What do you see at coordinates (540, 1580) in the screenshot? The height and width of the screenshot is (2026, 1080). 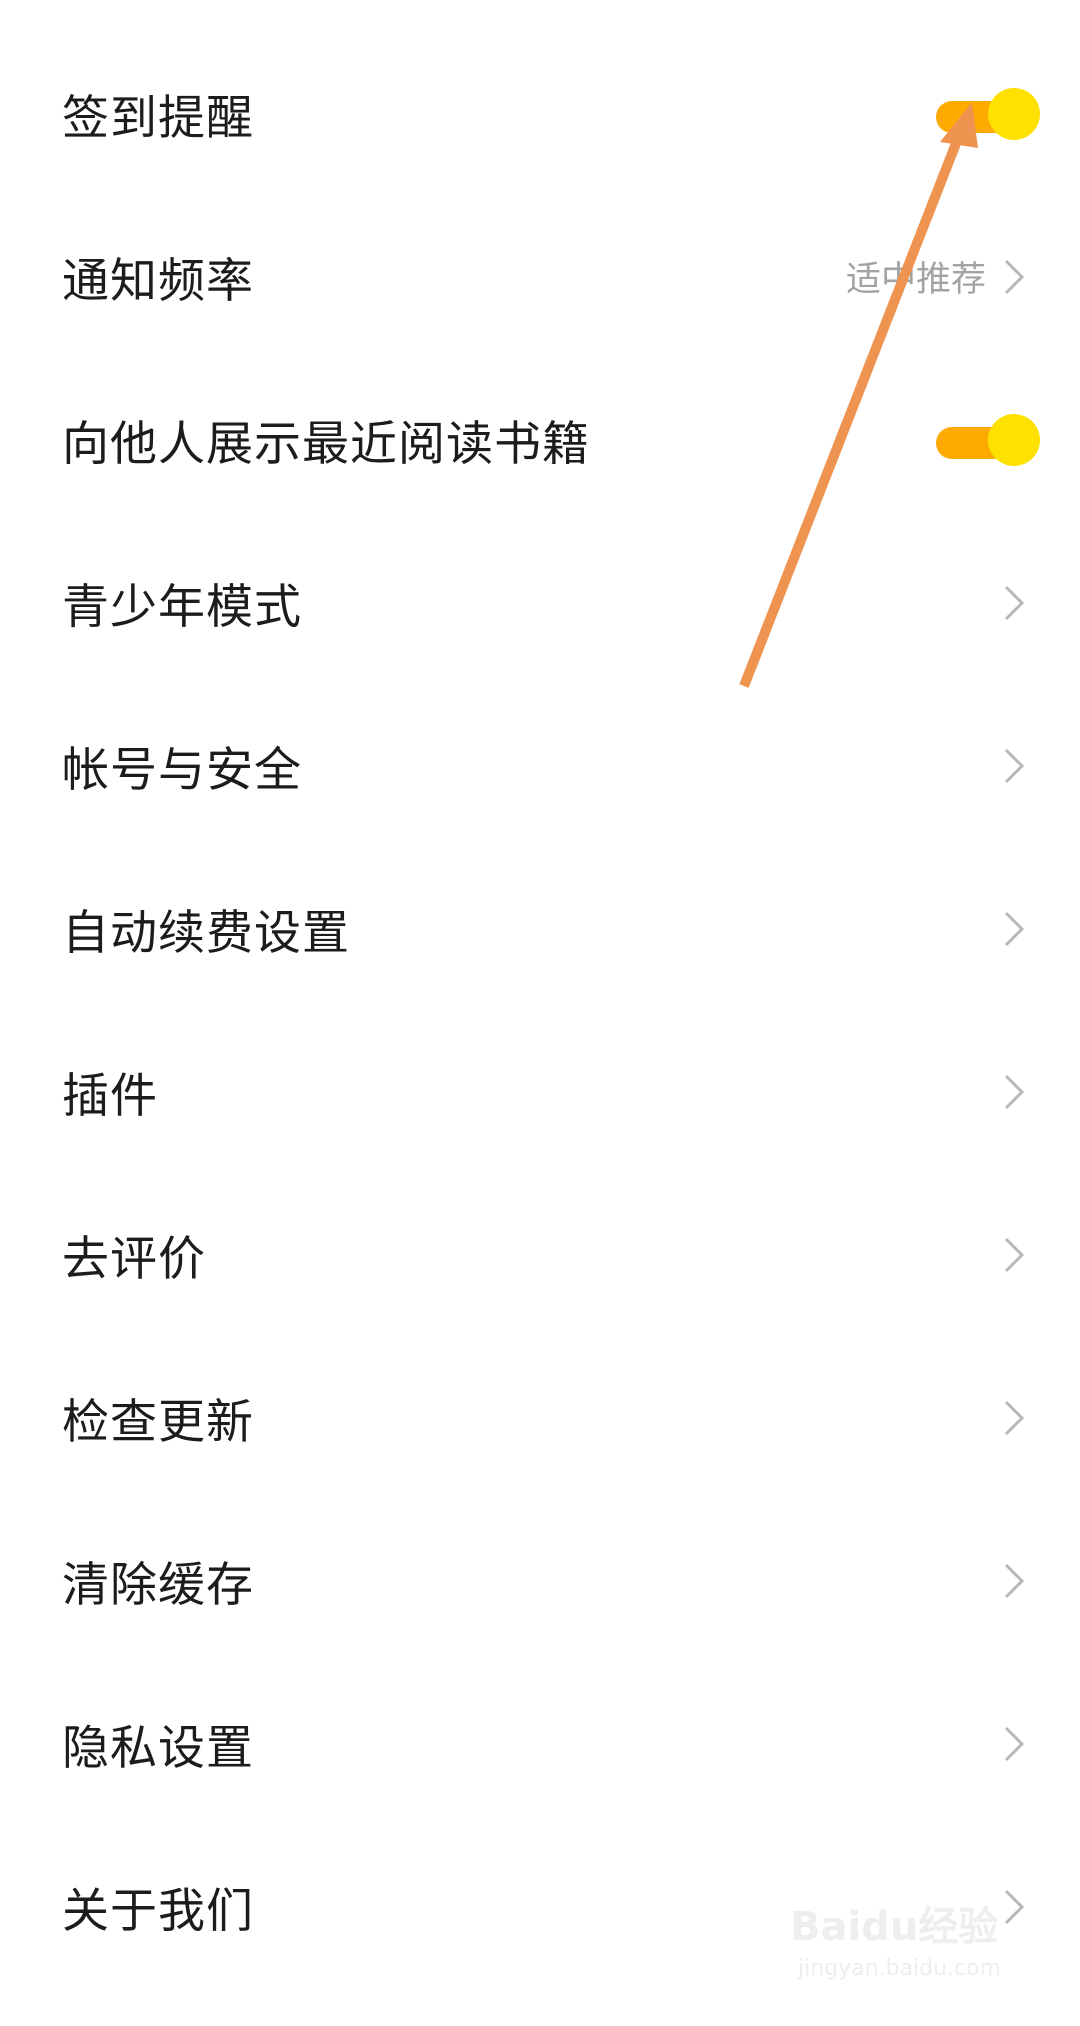 I see `setting-clear-cache: 清除缓存` at bounding box center [540, 1580].